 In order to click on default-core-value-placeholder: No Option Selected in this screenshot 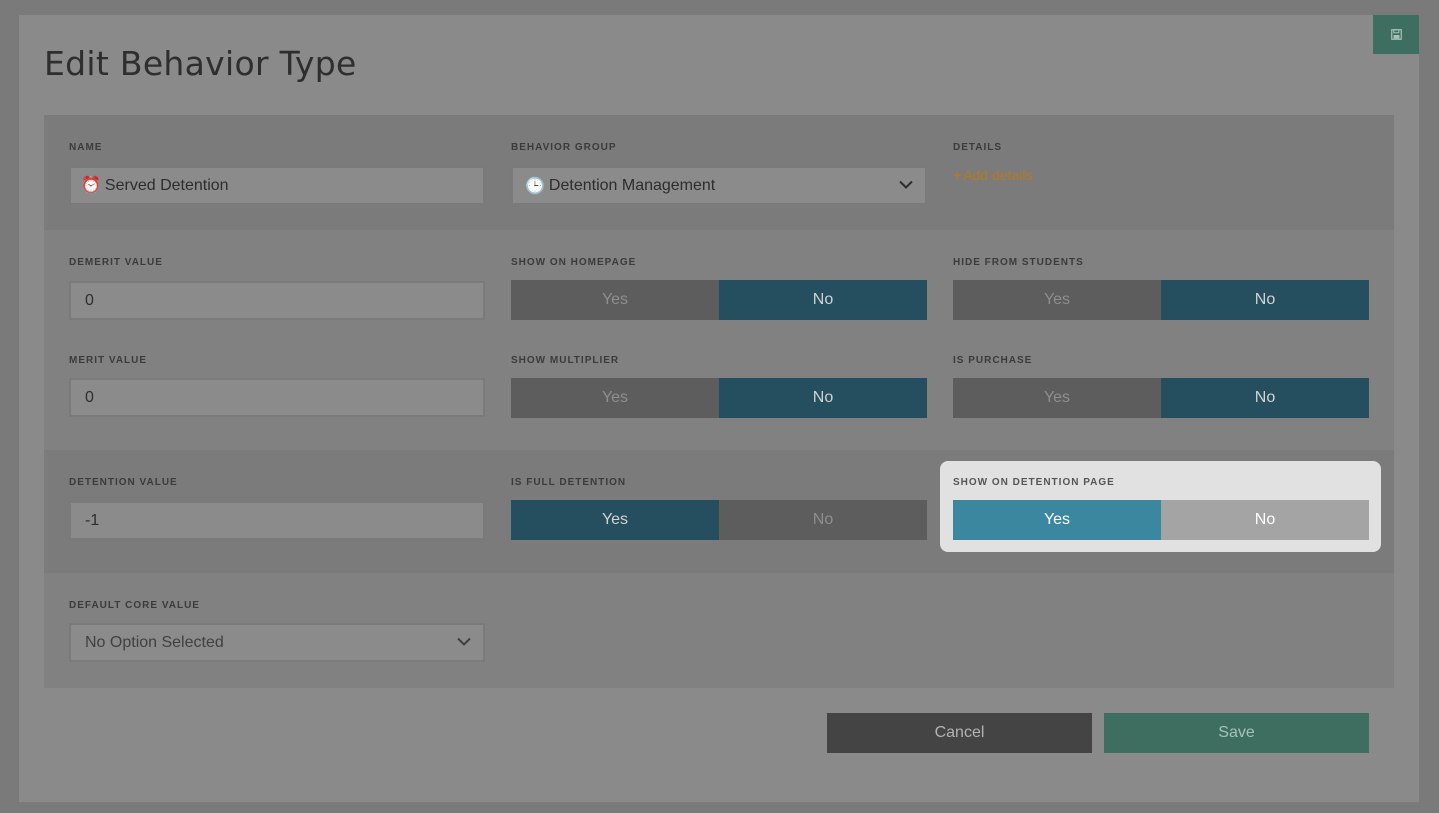, I will do `click(154, 642)`.